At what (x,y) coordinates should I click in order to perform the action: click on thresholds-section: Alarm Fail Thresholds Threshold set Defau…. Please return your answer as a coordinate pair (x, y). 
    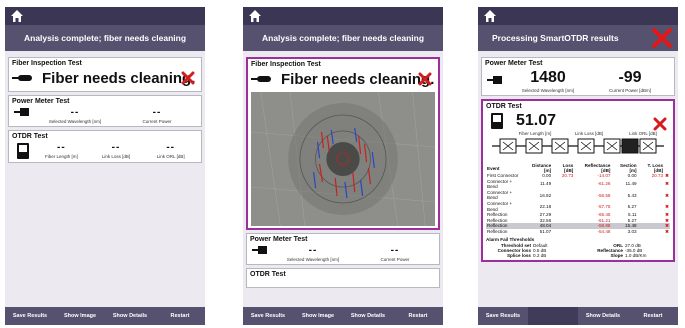
    Looking at the image, I should click on (578, 247).